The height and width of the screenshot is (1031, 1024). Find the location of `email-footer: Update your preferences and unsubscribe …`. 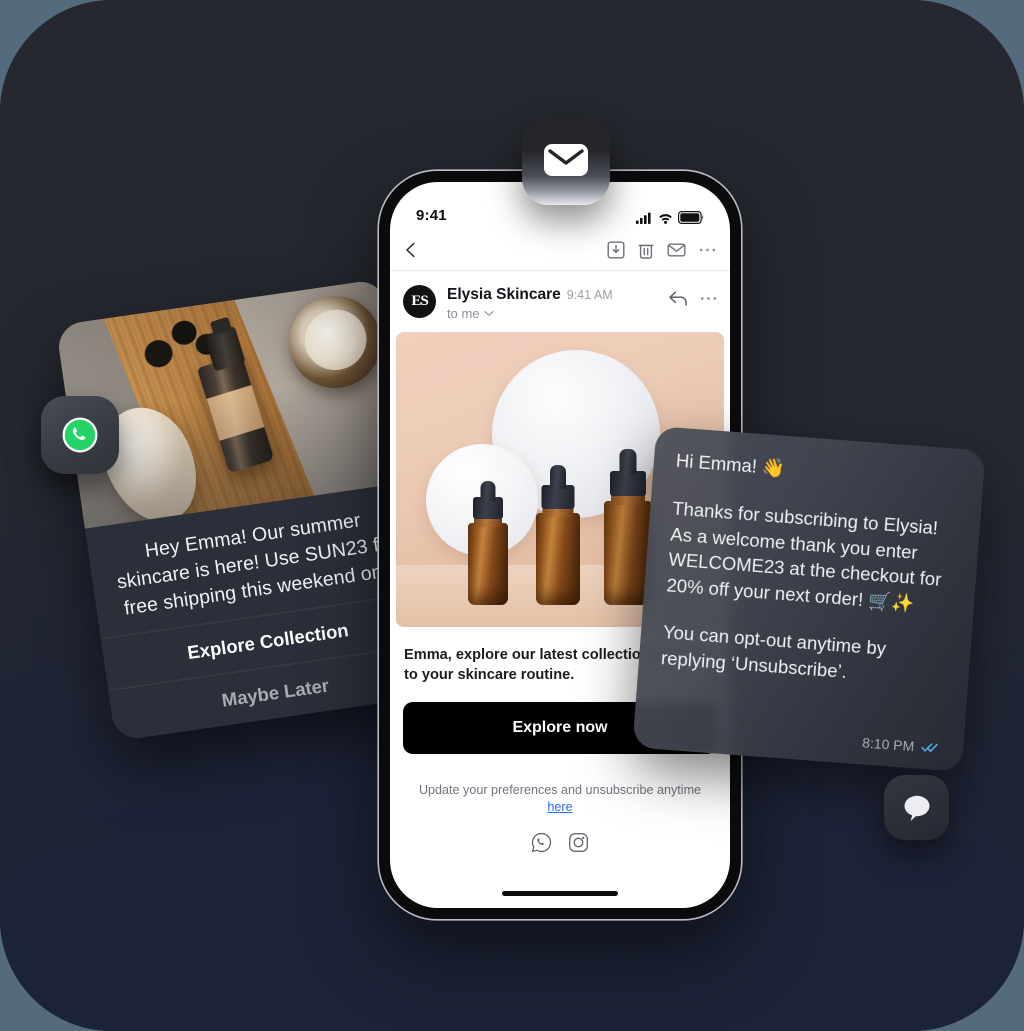

email-footer: Update your preferences and unsubscribe … is located at coordinates (560, 817).